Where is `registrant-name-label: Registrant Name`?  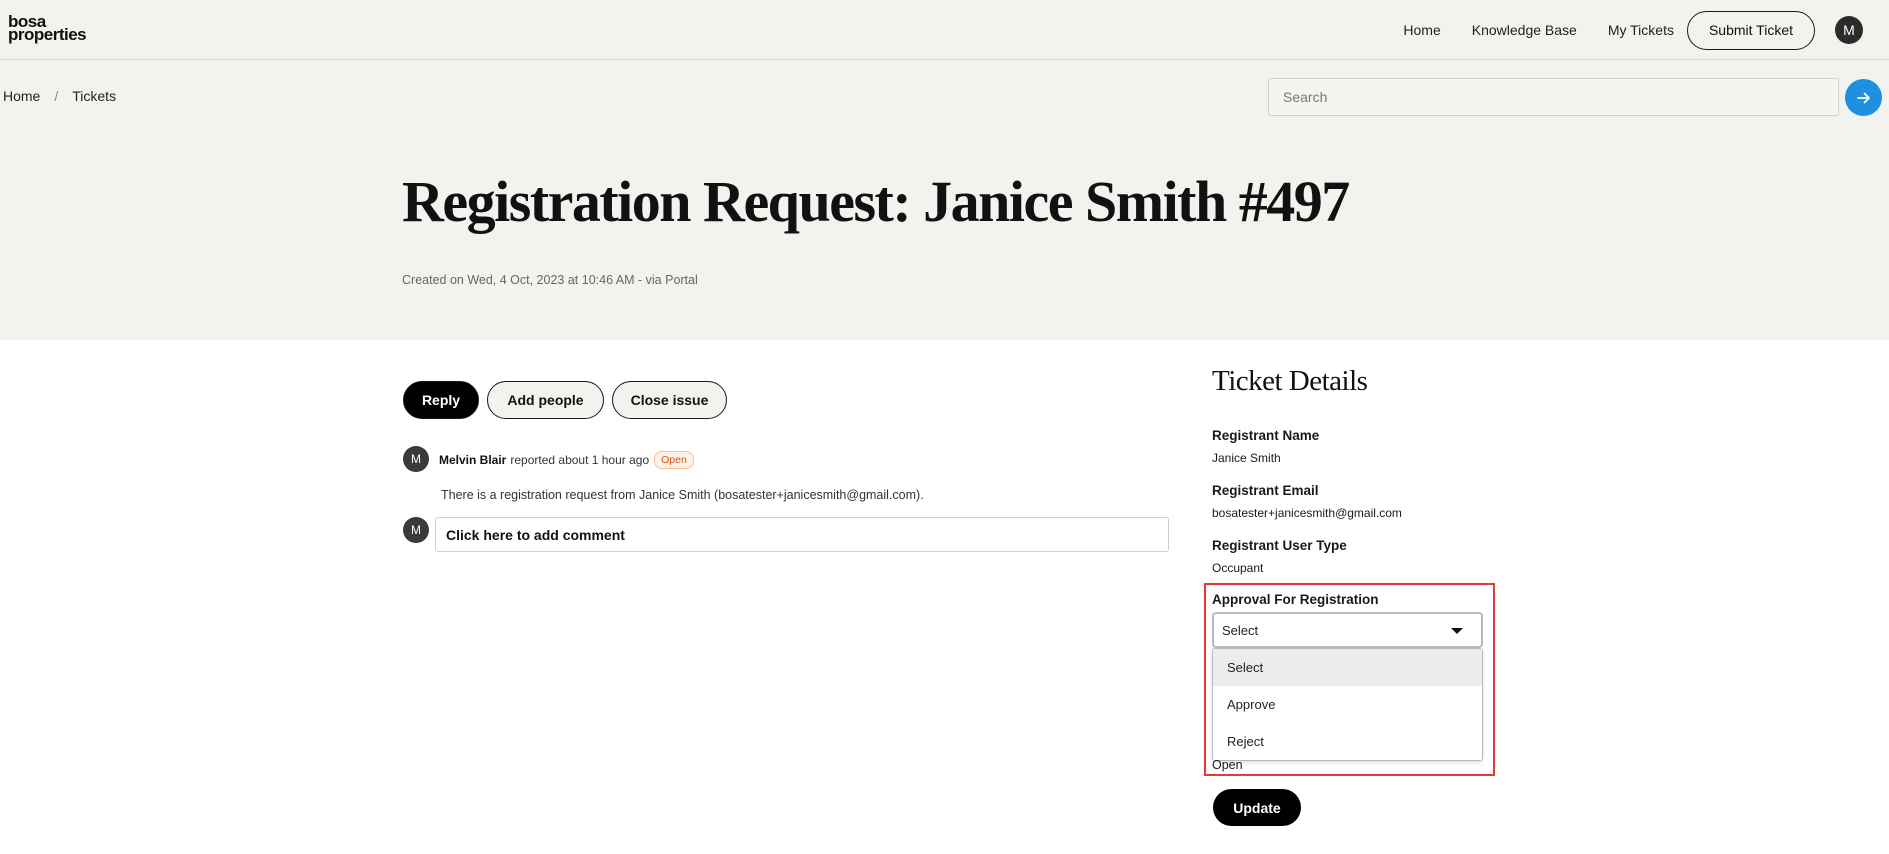 registrant-name-label: Registrant Name is located at coordinates (1266, 435).